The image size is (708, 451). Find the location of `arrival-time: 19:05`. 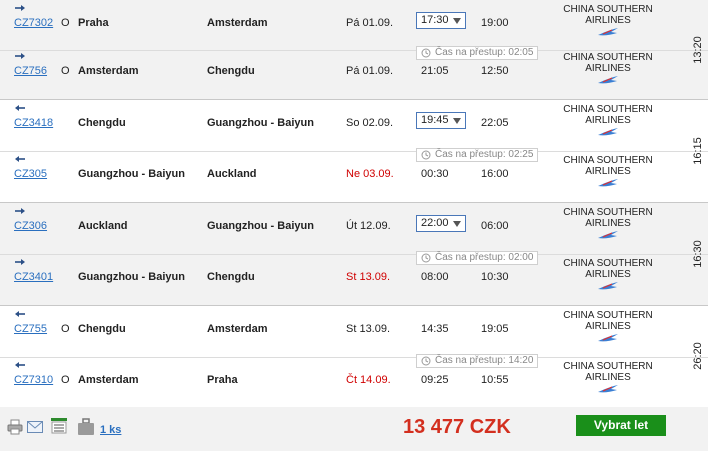

arrival-time: 19:05 is located at coordinates (495, 329).